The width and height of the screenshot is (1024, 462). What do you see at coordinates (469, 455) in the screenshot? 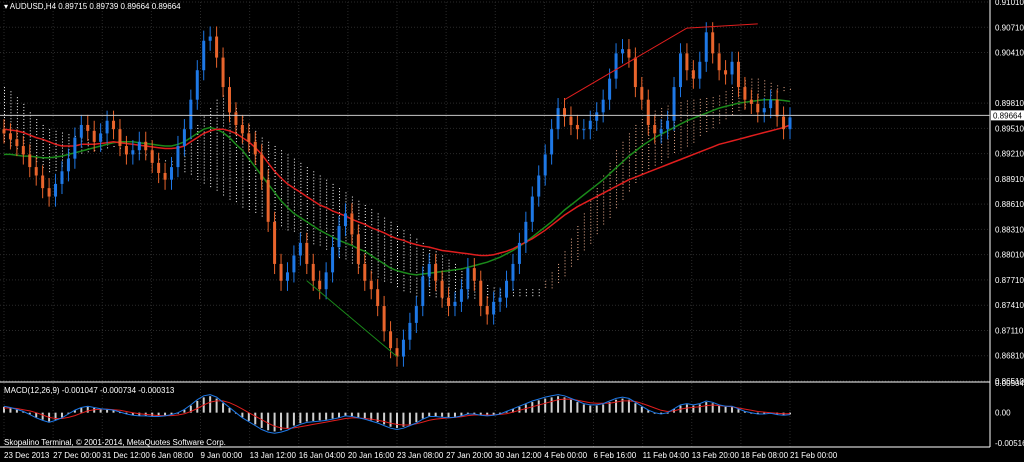
I see `x-tick-label: 27 Jan 20:00` at bounding box center [469, 455].